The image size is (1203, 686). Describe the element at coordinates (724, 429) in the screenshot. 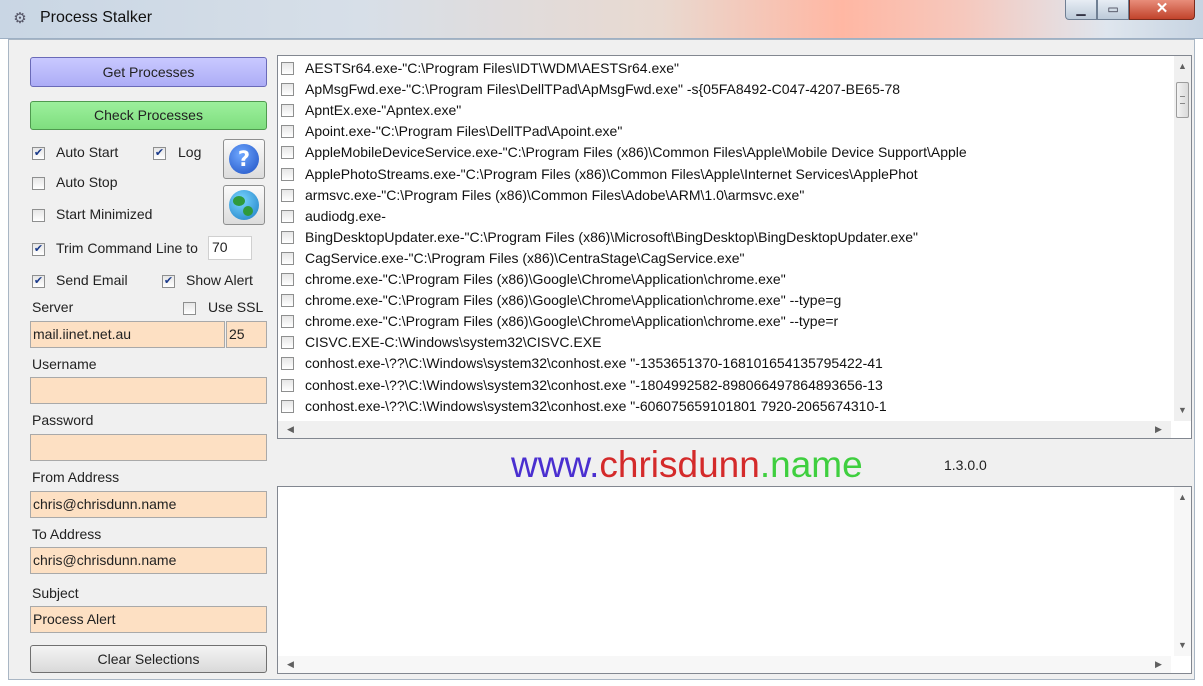

I see `process-list-horizontal-scrollbar: ◀ ▶` at that location.